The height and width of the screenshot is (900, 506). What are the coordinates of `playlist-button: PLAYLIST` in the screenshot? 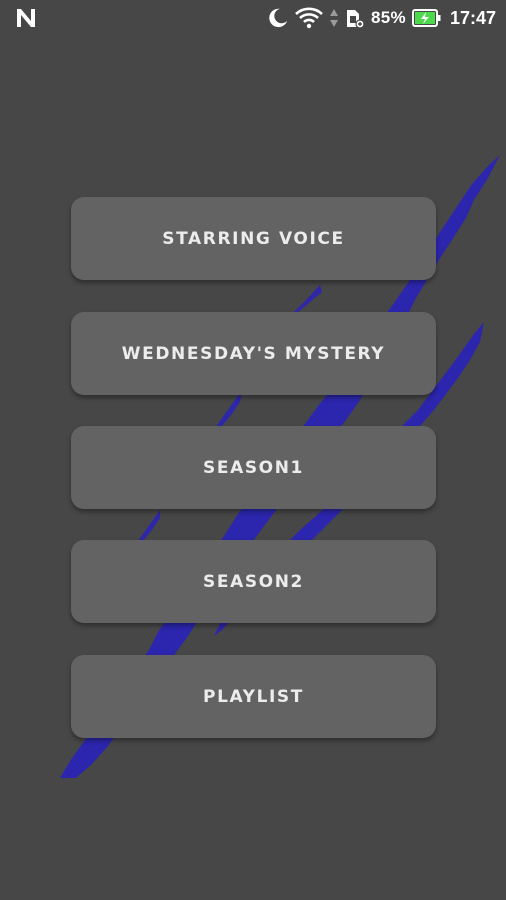 It's located at (253, 696).